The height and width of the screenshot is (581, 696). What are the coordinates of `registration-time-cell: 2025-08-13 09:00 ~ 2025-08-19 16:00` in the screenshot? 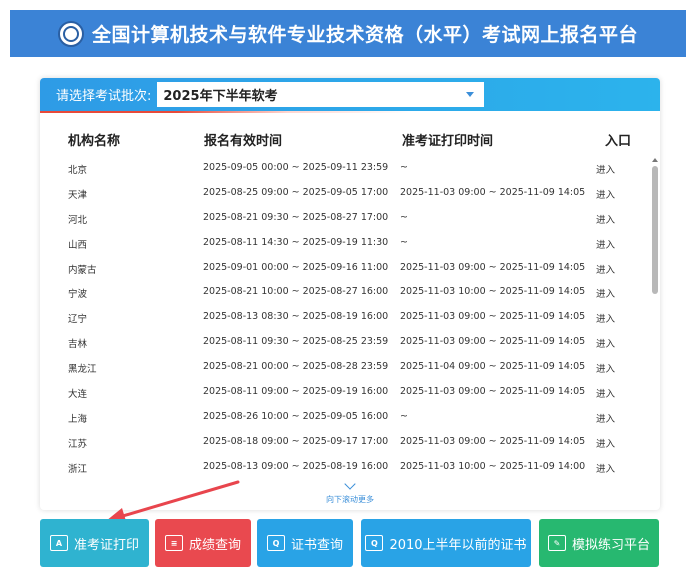 It's located at (296, 466).